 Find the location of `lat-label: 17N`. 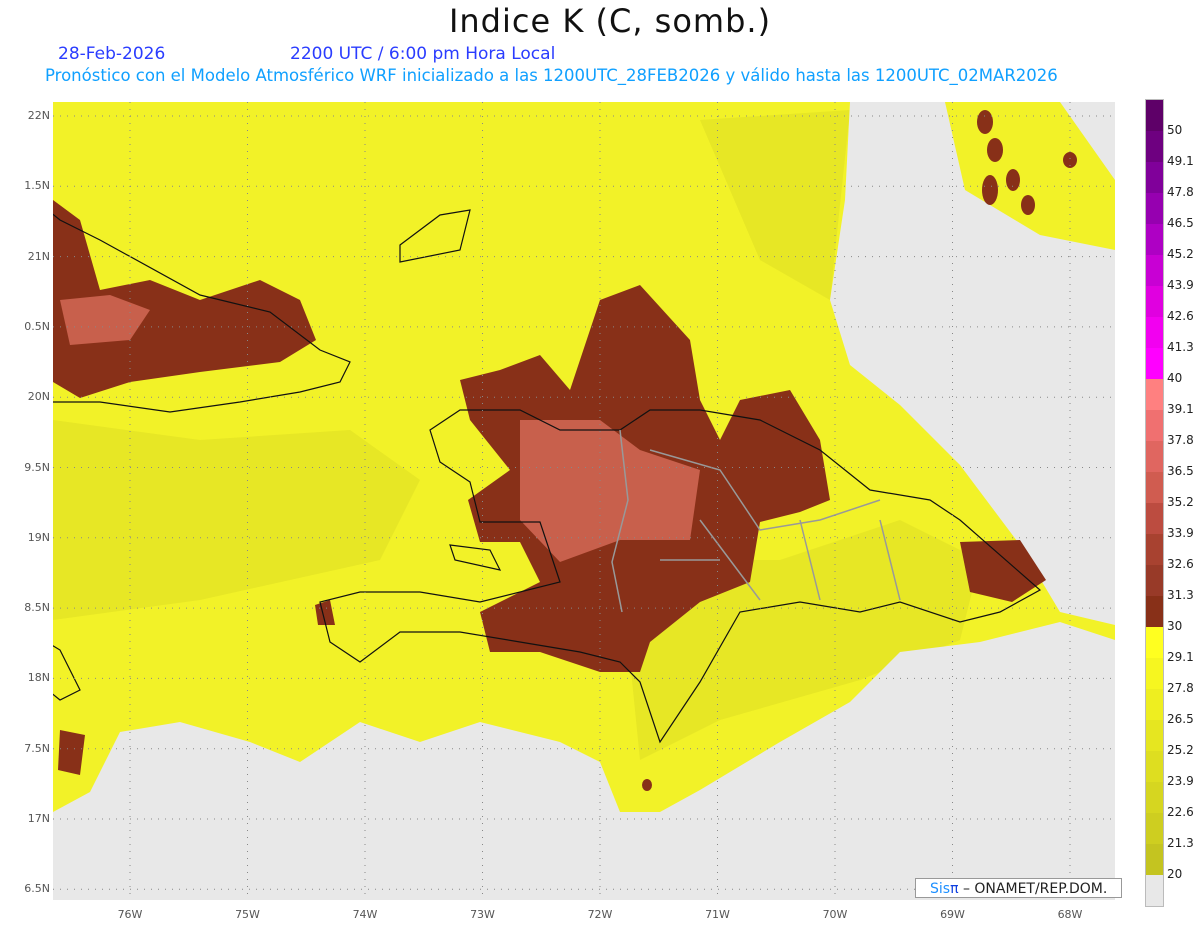

lat-label: 17N is located at coordinates (38, 818).